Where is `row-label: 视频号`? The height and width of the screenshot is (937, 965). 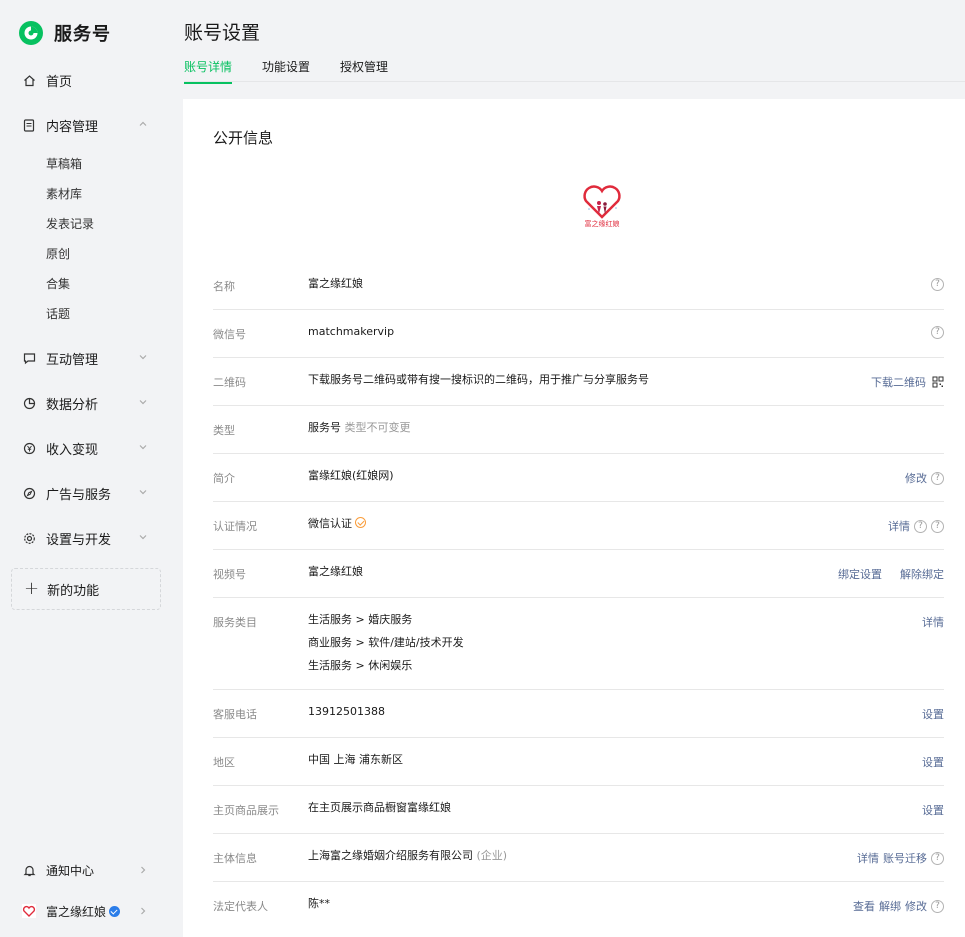 row-label: 视频号 is located at coordinates (229, 574).